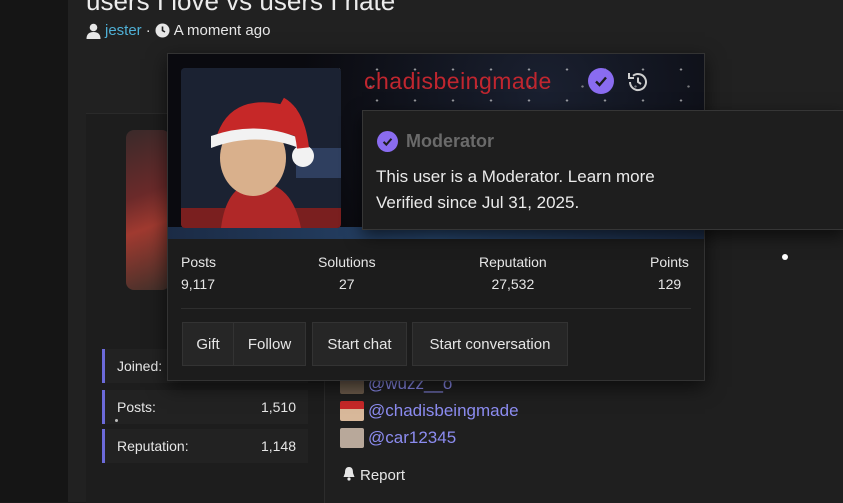 This screenshot has height=503, width=843. Describe the element at coordinates (148, 210) in the screenshot. I see `author-avatar` at that location.